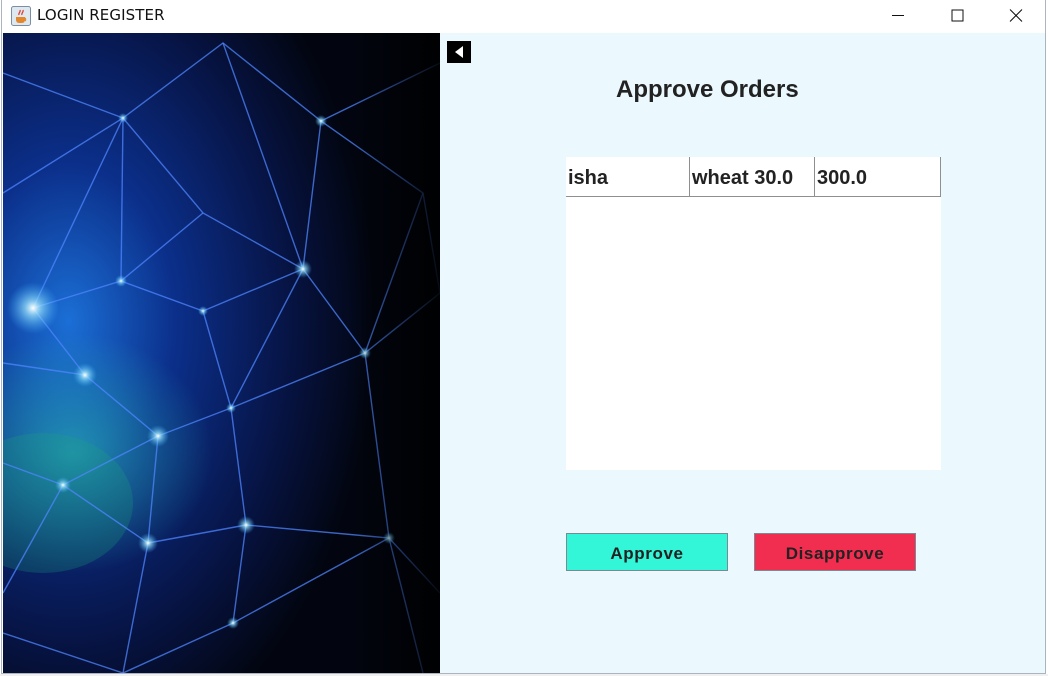 This screenshot has height=676, width=1048. Describe the element at coordinates (21, 16) in the screenshot. I see `java-cup-icon` at that location.